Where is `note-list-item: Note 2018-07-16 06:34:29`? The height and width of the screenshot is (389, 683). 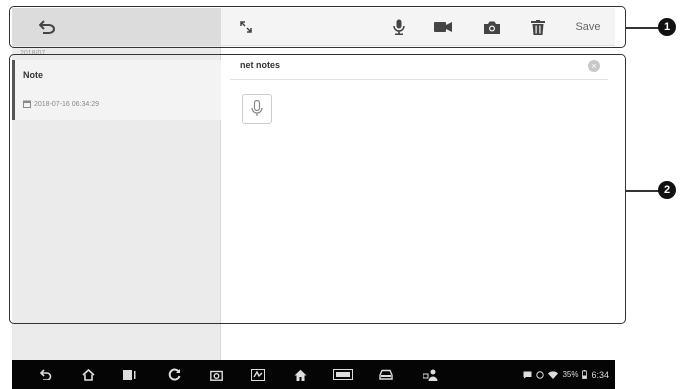
note-list-item: Note 2018-07-16 06:34:29 is located at coordinates (116, 90).